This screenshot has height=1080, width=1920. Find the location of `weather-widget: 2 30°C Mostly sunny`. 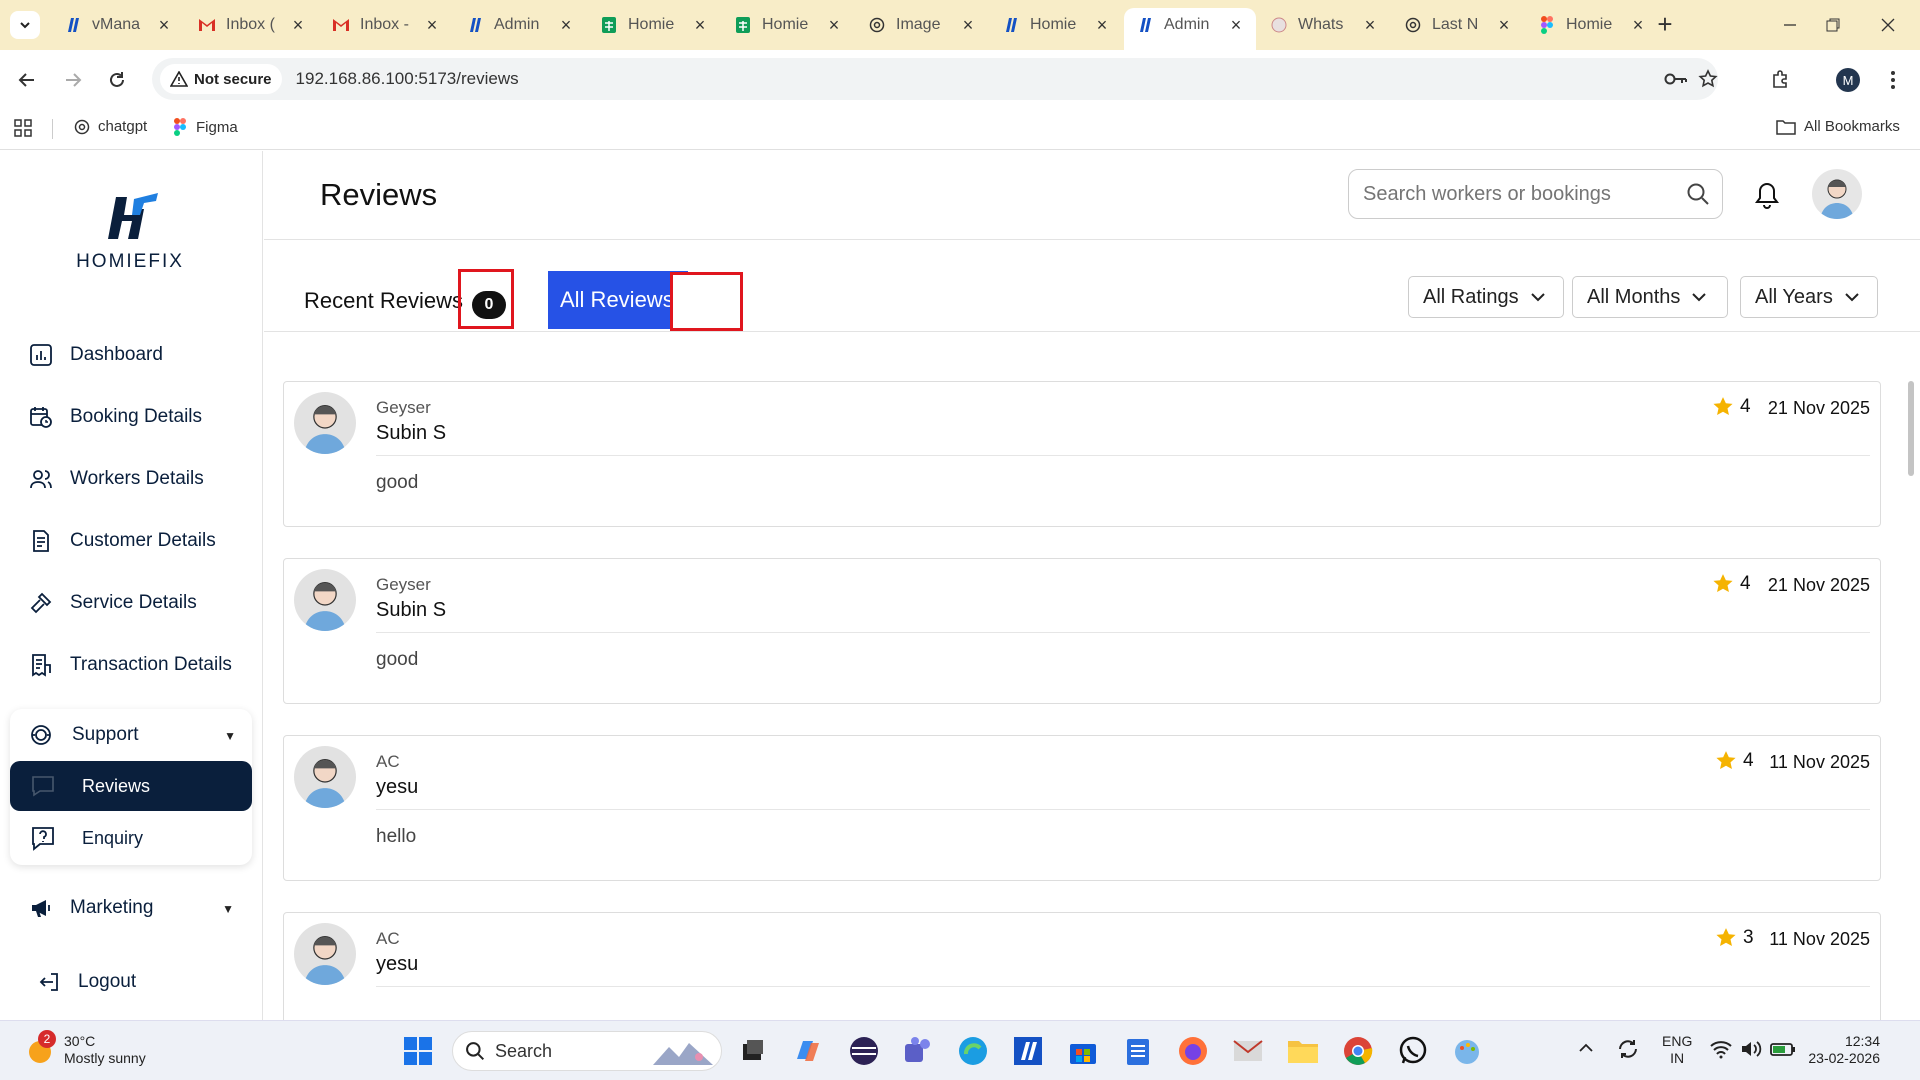

weather-widget: 2 30°C Mostly sunny is located at coordinates (85, 1048).